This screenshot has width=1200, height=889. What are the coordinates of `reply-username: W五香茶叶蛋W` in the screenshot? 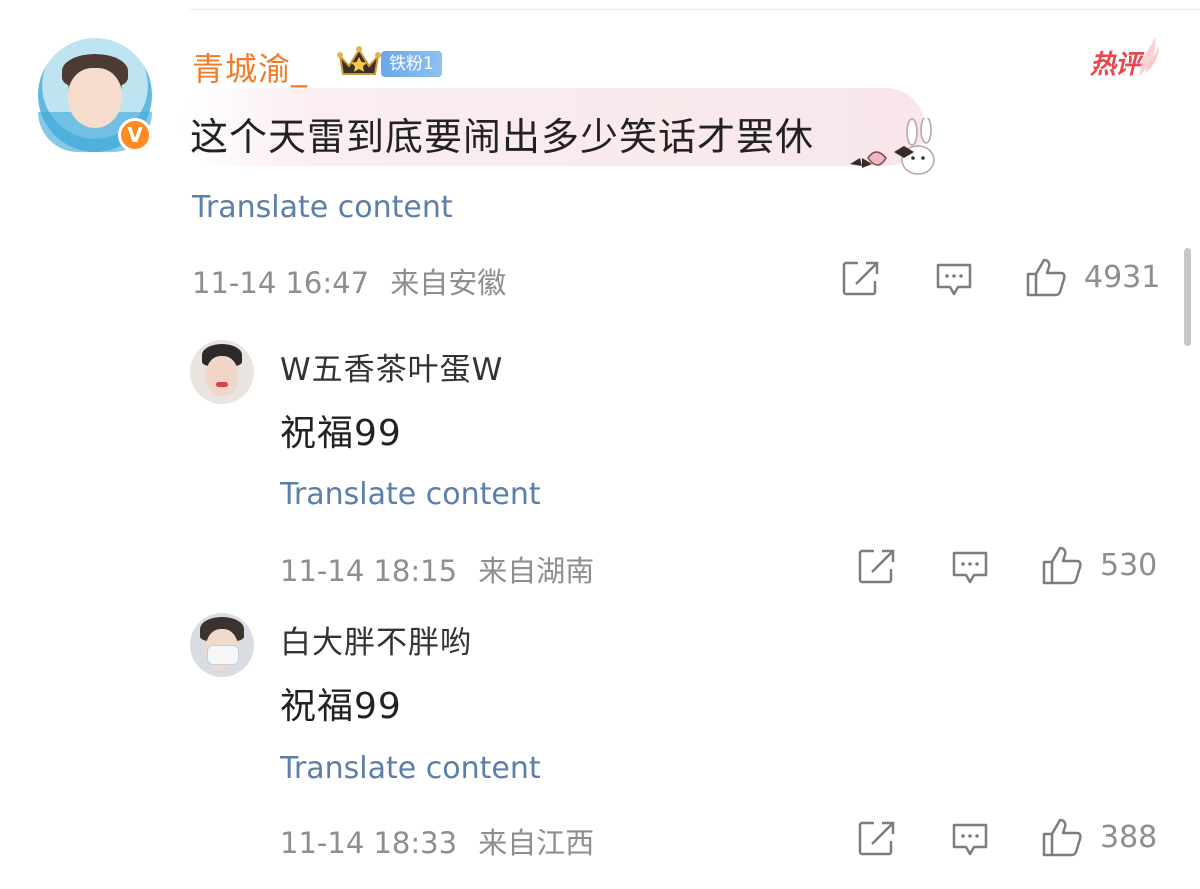 It's located at (391, 366).